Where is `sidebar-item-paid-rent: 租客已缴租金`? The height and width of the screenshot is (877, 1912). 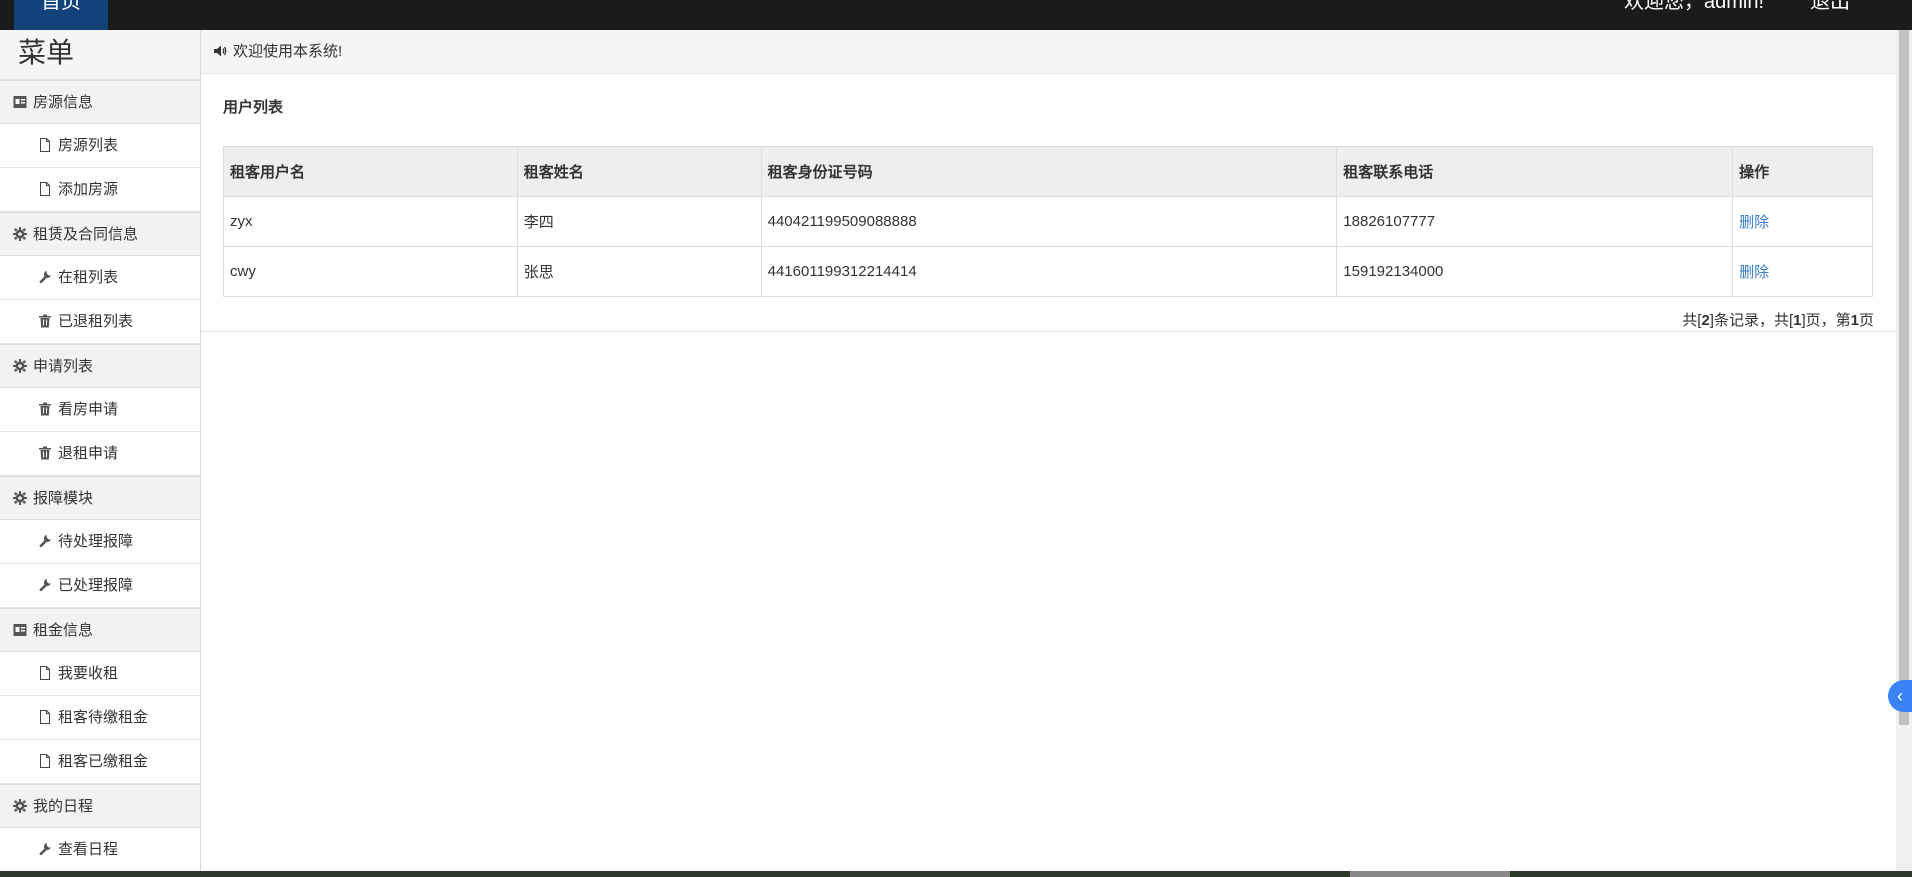
sidebar-item-paid-rent: 租客已缴租金 is located at coordinates (100, 762).